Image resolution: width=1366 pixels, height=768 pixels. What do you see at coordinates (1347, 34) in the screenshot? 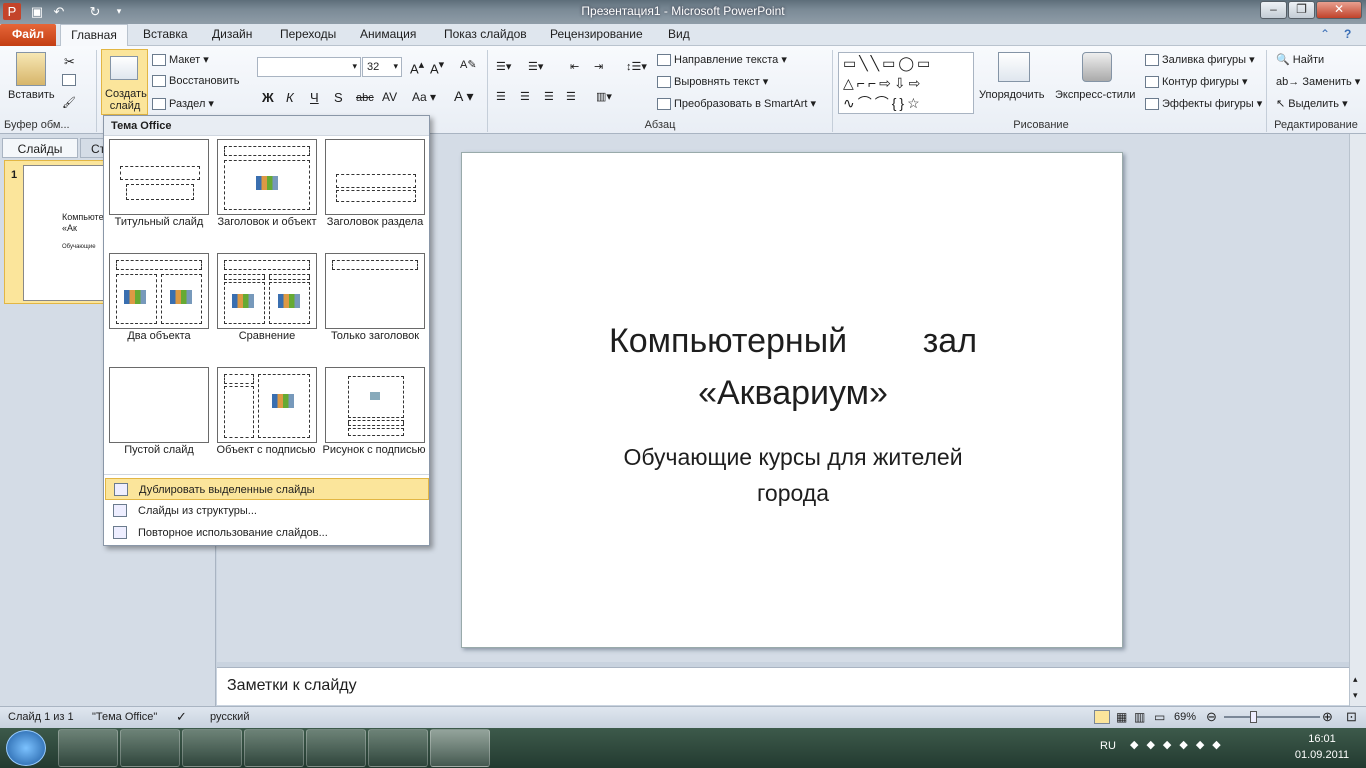
I see `help-icon: ?` at bounding box center [1347, 34].